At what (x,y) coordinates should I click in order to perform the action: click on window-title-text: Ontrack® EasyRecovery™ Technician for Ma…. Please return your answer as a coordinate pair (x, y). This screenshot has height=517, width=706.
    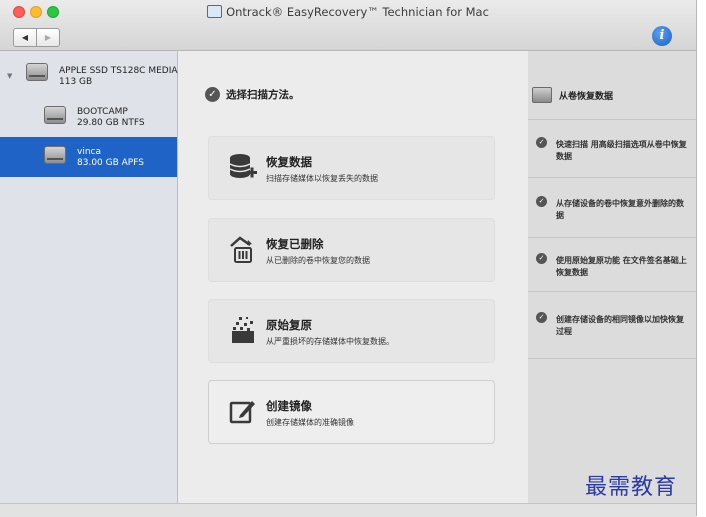
    Looking at the image, I should click on (357, 12).